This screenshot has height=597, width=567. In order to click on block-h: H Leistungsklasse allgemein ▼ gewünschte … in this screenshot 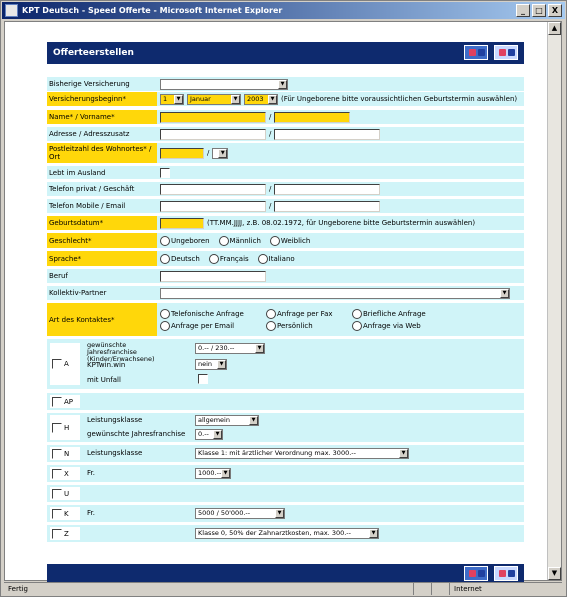, I will do `click(285, 427)`.